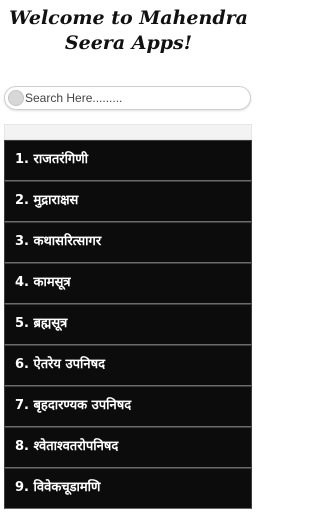 Image resolution: width=320 pixels, height=512 pixels. Describe the element at coordinates (135, 98) in the screenshot. I see `search-input` at that location.